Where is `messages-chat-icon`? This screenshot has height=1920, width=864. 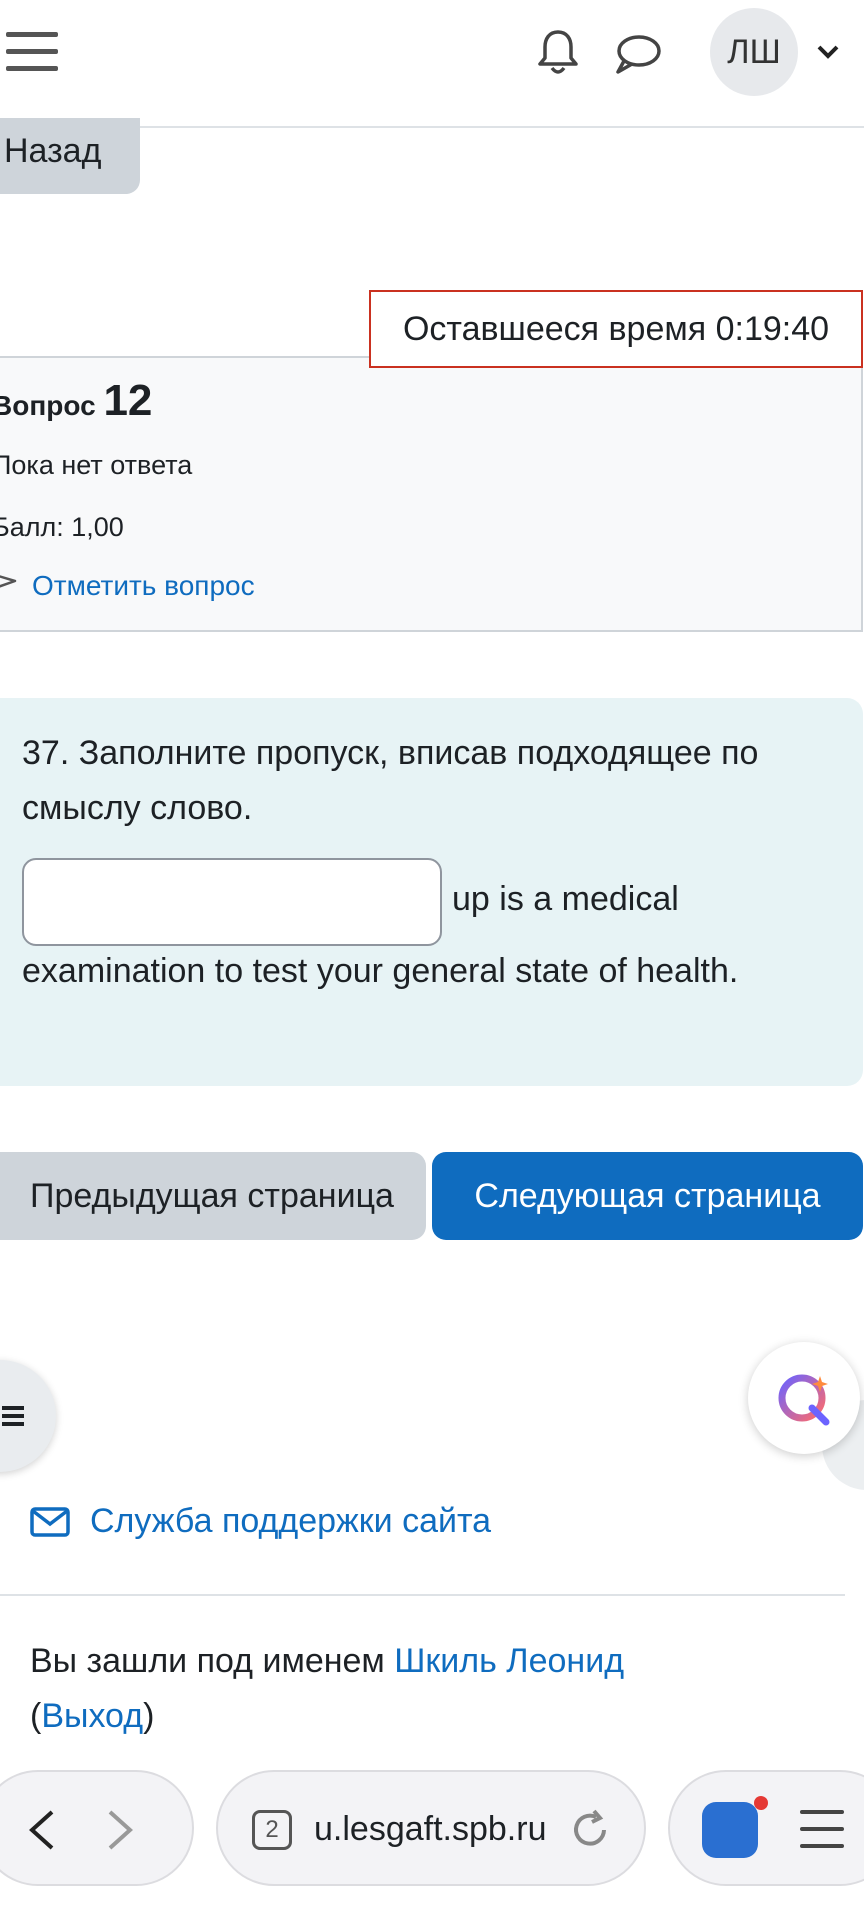
messages-chat-icon is located at coordinates (638, 54).